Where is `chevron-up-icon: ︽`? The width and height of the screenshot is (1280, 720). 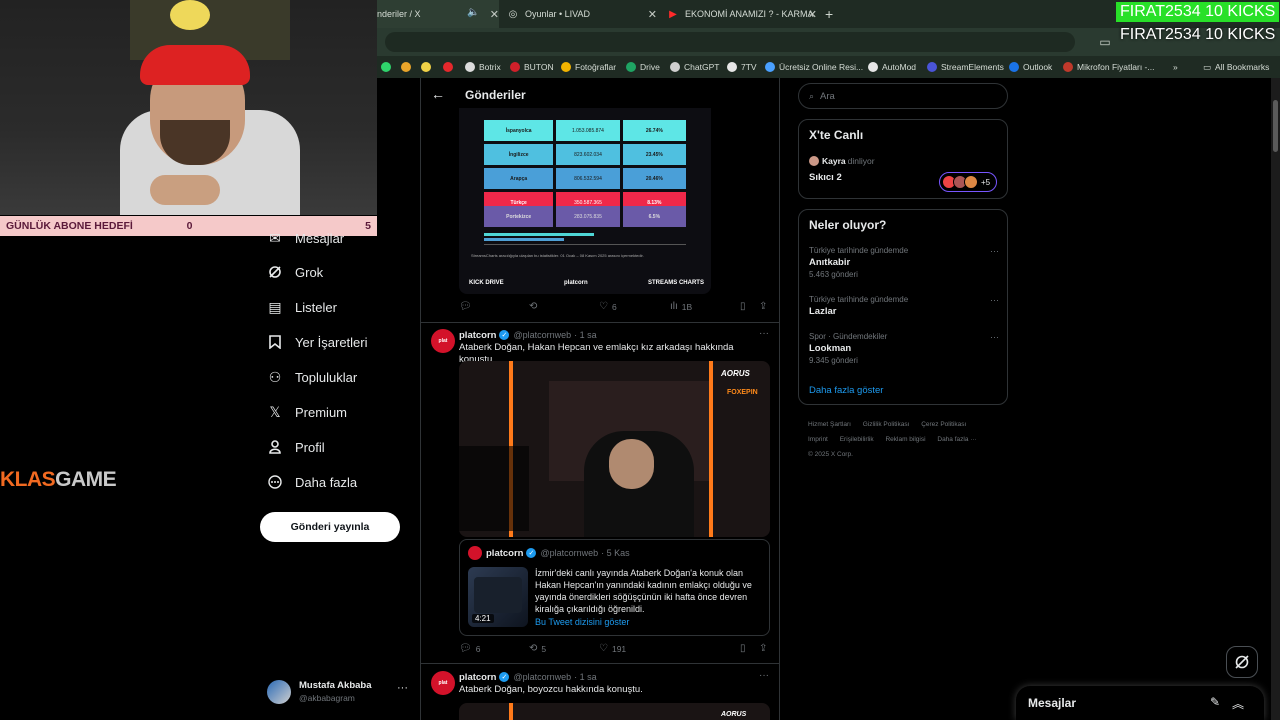 chevron-up-icon: ︽ is located at coordinates (1238, 703).